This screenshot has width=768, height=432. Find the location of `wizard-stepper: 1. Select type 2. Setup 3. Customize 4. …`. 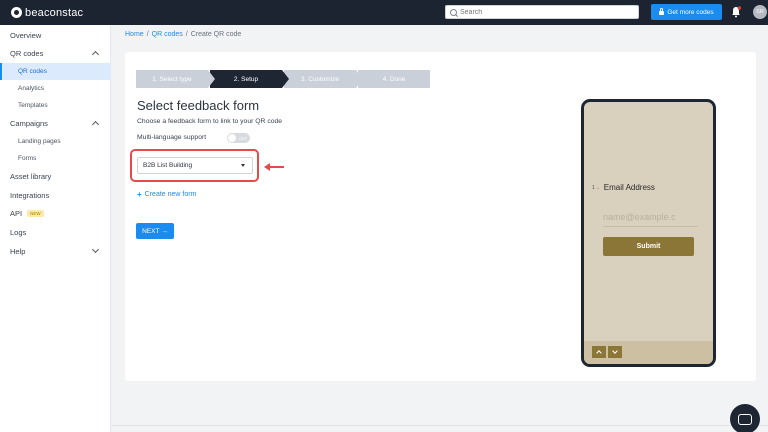

wizard-stepper: 1. Select type 2. Setup 3. Customize 4. … is located at coordinates (283, 79).